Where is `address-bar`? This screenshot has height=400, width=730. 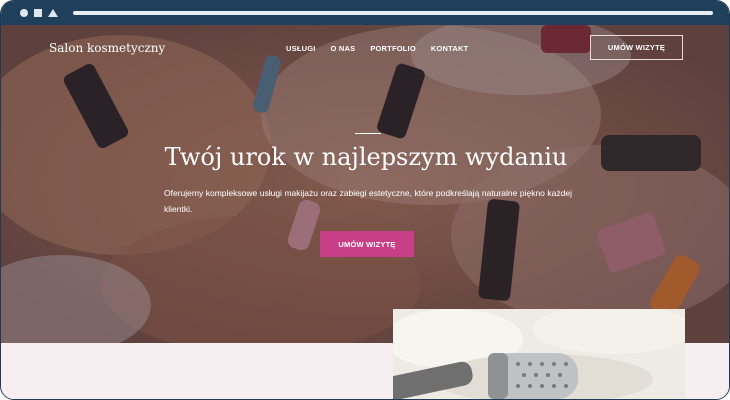
address-bar is located at coordinates (393, 13).